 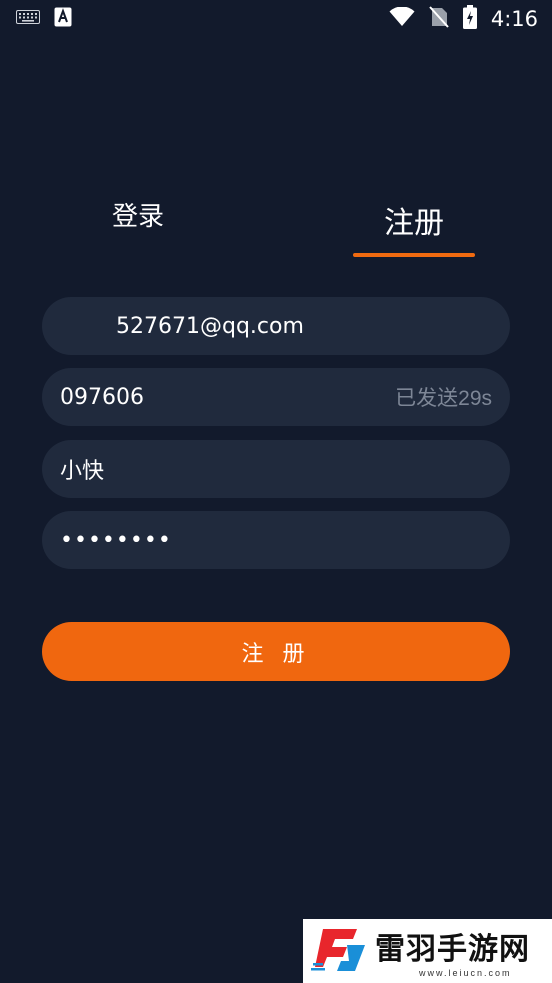 I want to click on battery-charging-icon, so click(x=469, y=19).